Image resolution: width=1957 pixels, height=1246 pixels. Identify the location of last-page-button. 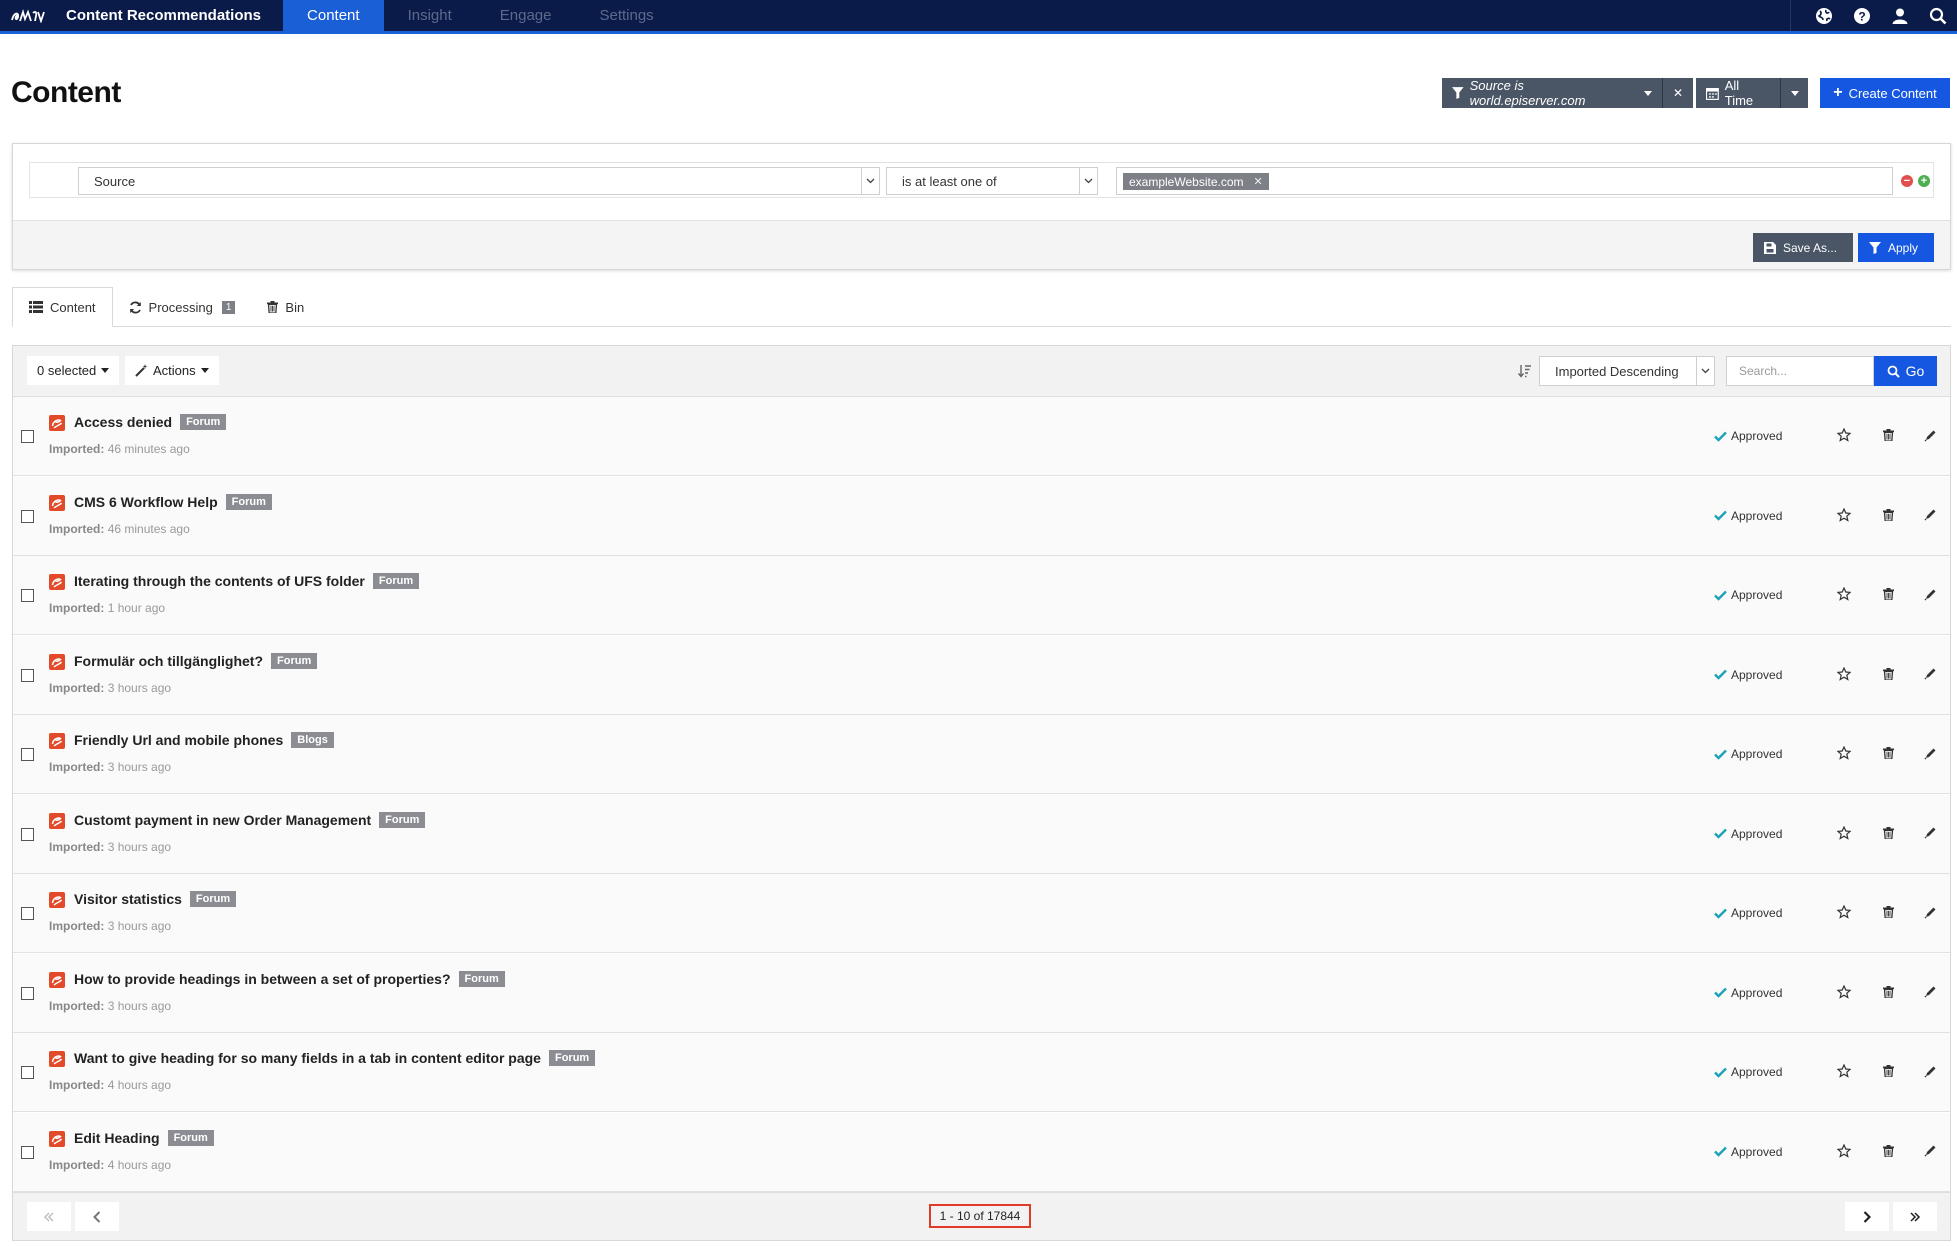
(1915, 1216).